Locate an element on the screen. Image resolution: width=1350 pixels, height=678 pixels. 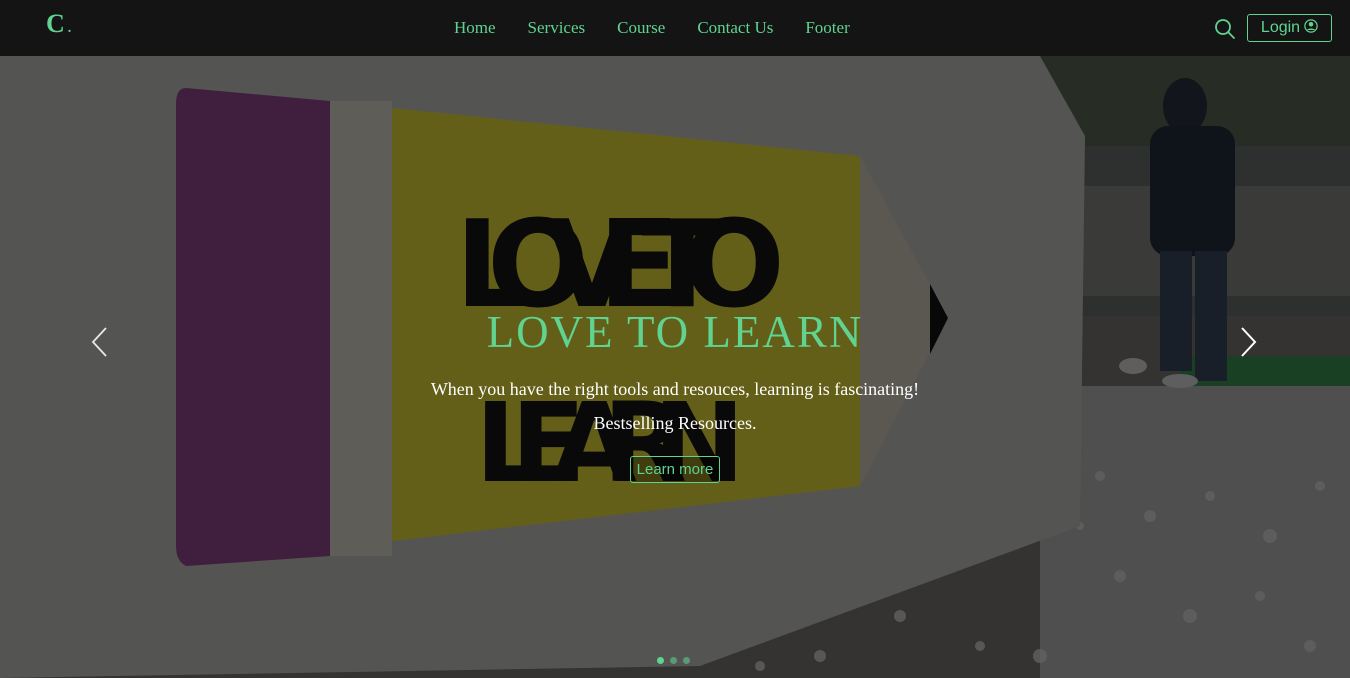
carousel-indicators is located at coordinates (673, 660).